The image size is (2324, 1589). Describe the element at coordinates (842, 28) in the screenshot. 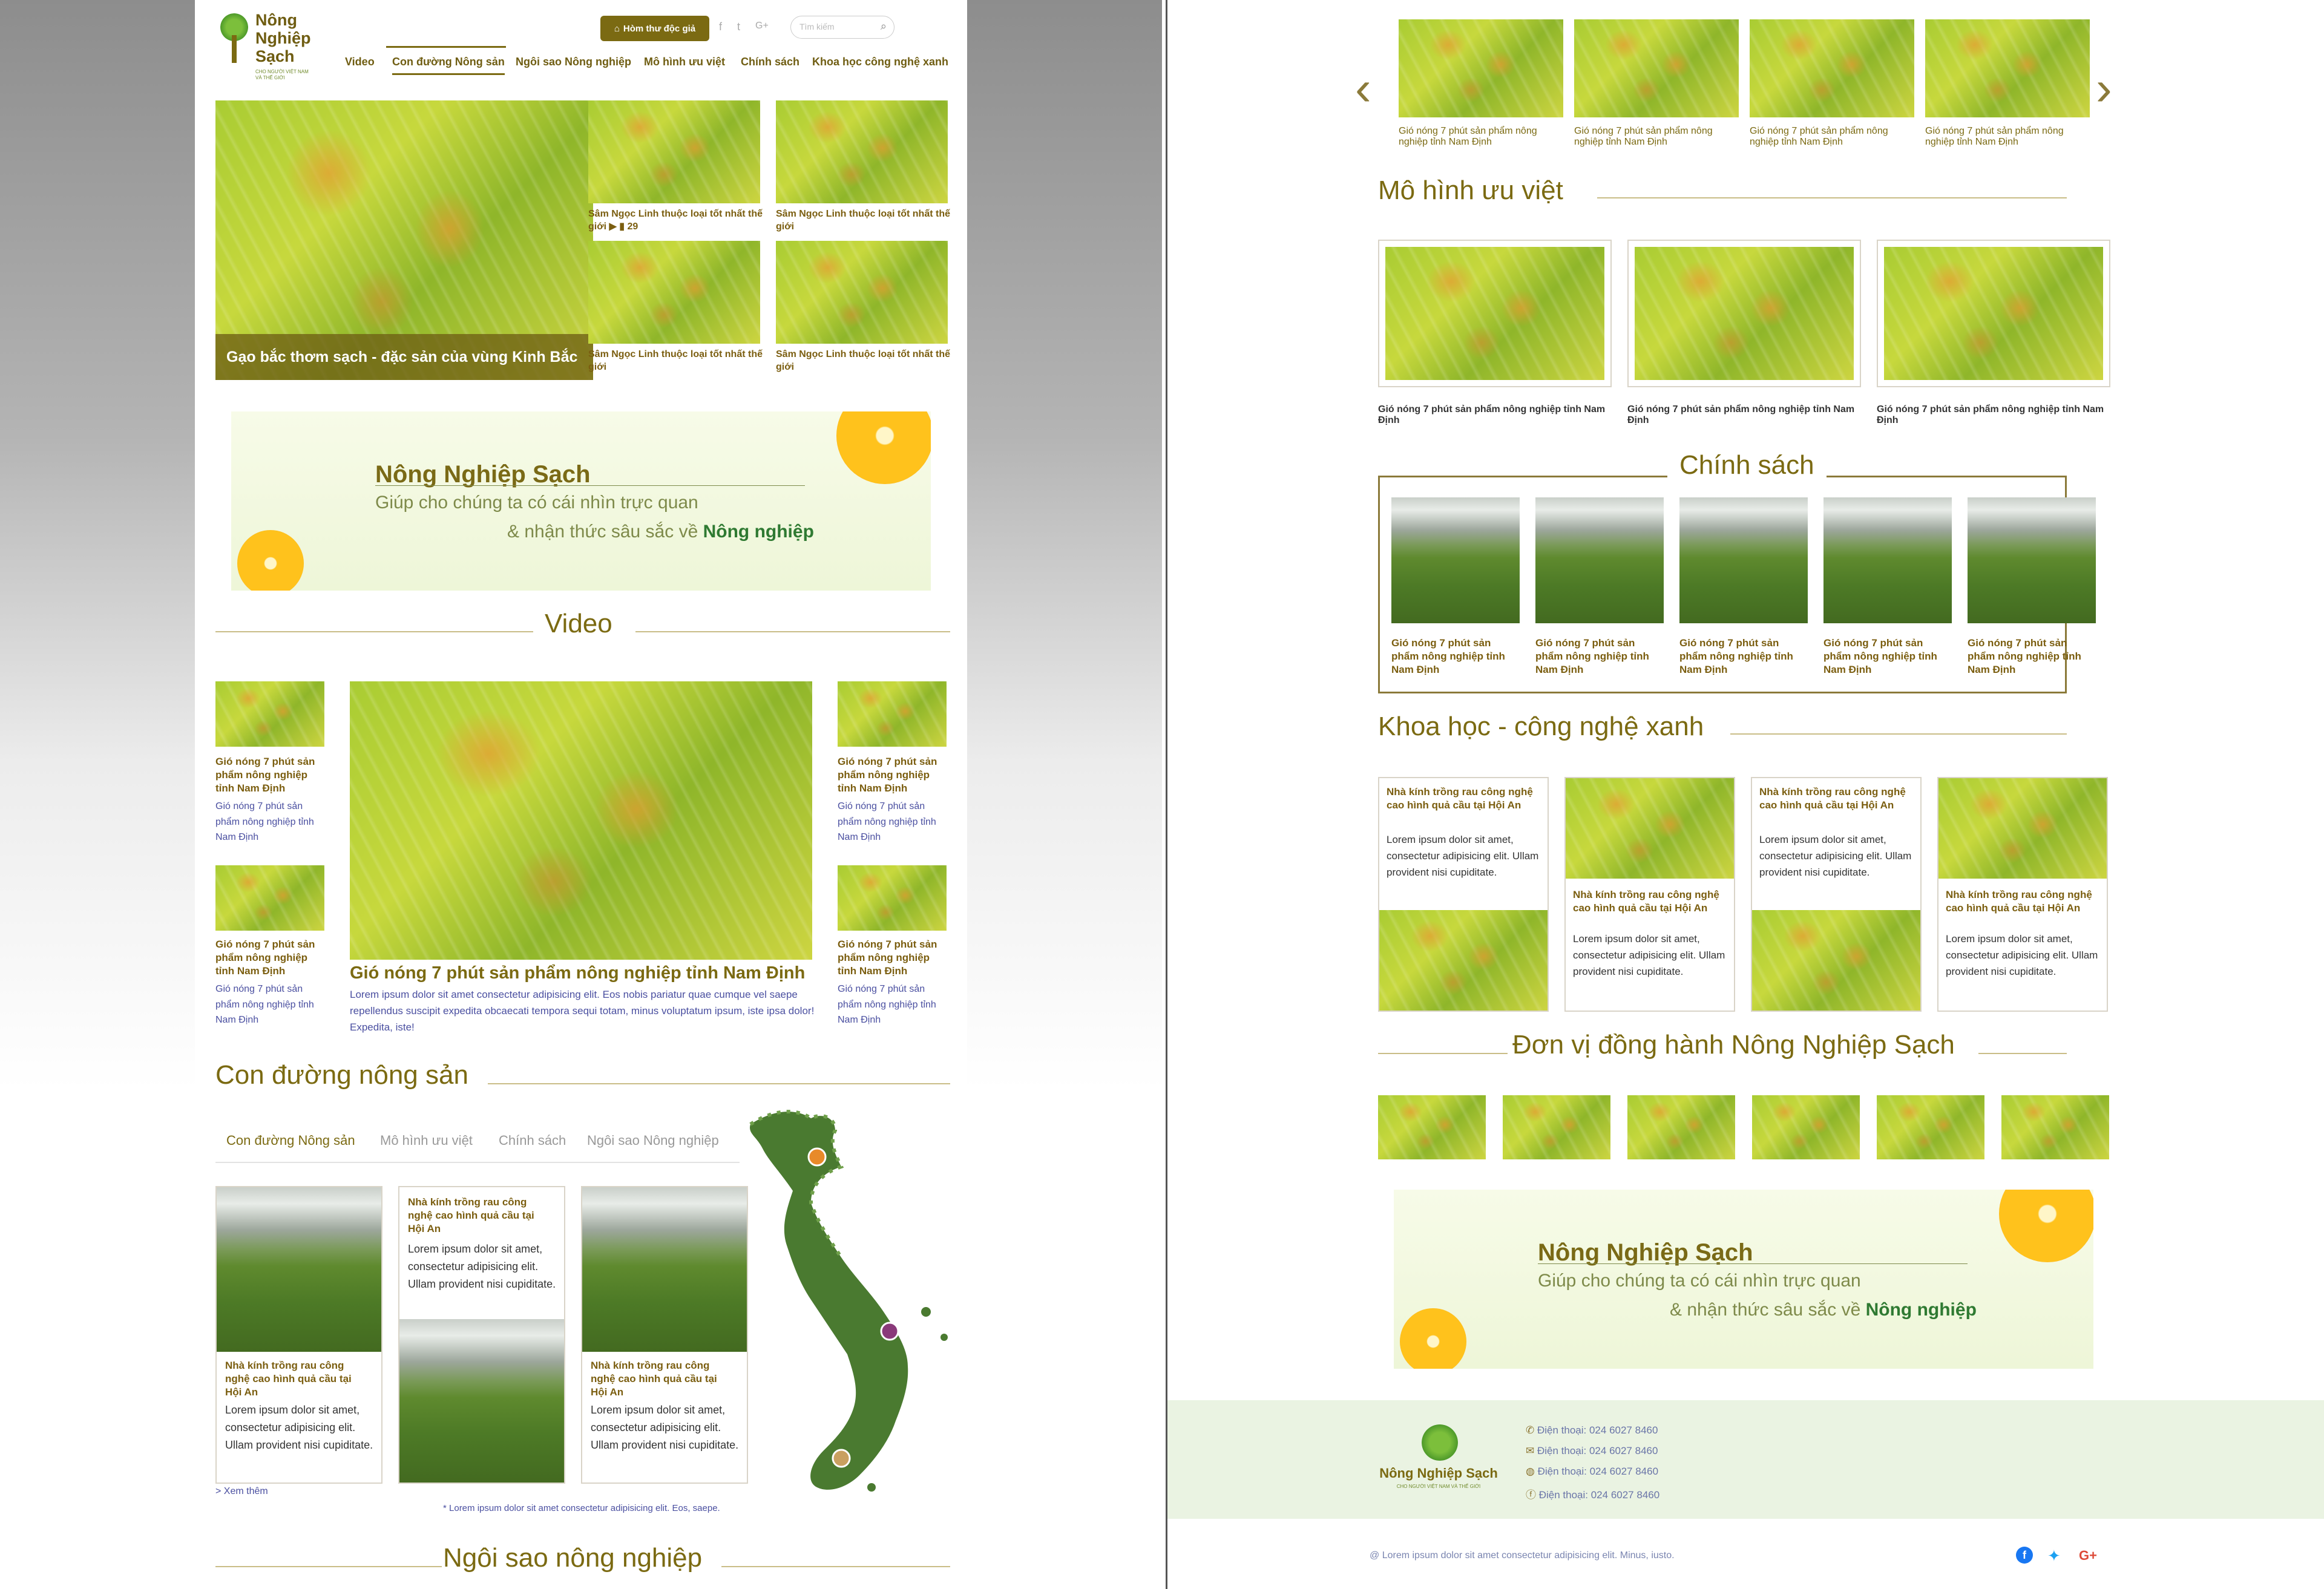

I see `search-input: Tìm kiếm ⌕` at that location.